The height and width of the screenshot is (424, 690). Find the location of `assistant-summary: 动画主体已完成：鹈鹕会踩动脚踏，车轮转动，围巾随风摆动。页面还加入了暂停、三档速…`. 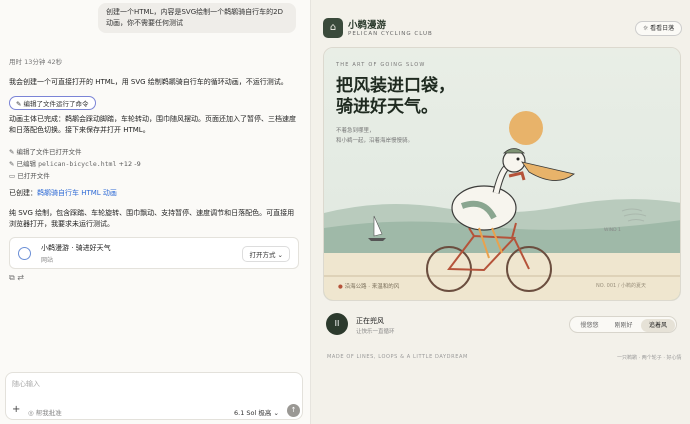

assistant-summary: 动画主体已完成：鹈鹕会踩动脚踏，车轮转动，围巾随风摆动。页面还加入了暂停、三档速… is located at coordinates (152, 124).